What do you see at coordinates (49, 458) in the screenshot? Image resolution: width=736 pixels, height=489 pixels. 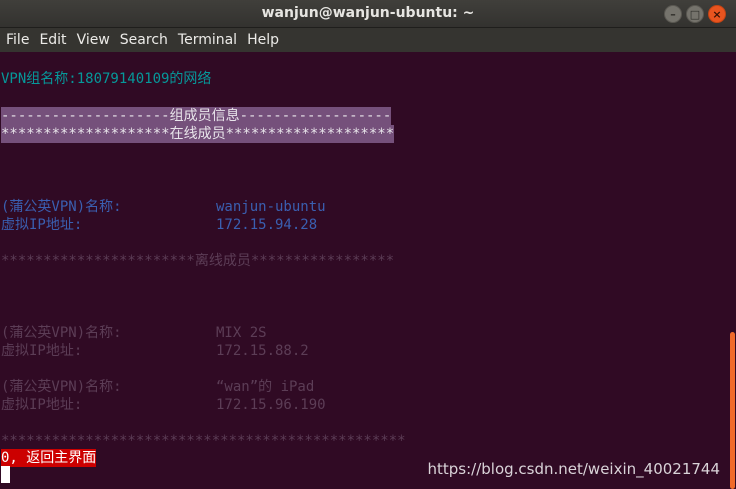 I see `return-option: 0, 返回主界面` at bounding box center [49, 458].